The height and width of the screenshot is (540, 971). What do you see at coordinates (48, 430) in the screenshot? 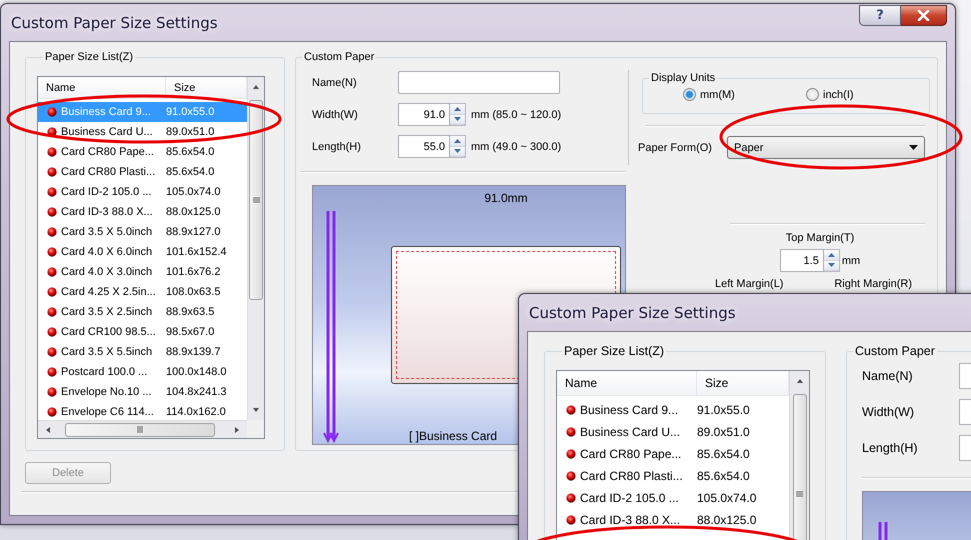
I see `scroll-left-arrow-icon` at bounding box center [48, 430].